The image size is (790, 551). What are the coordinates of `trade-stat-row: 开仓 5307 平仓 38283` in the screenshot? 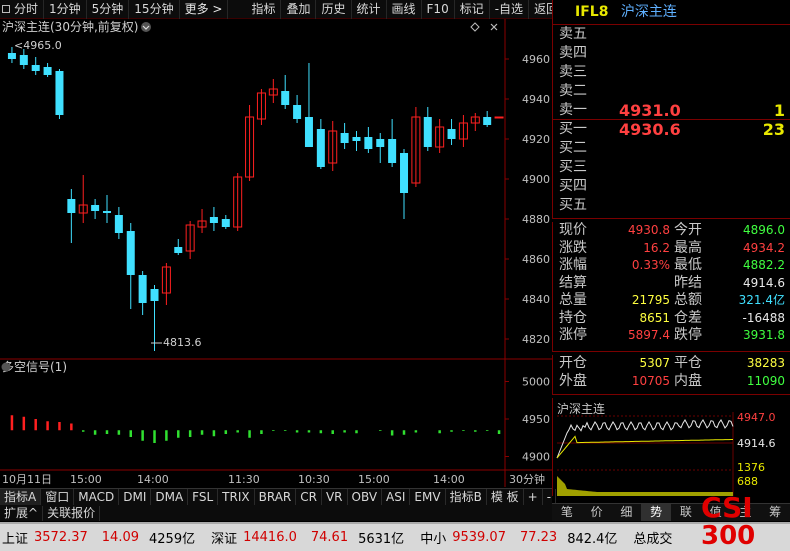 It's located at (671, 364).